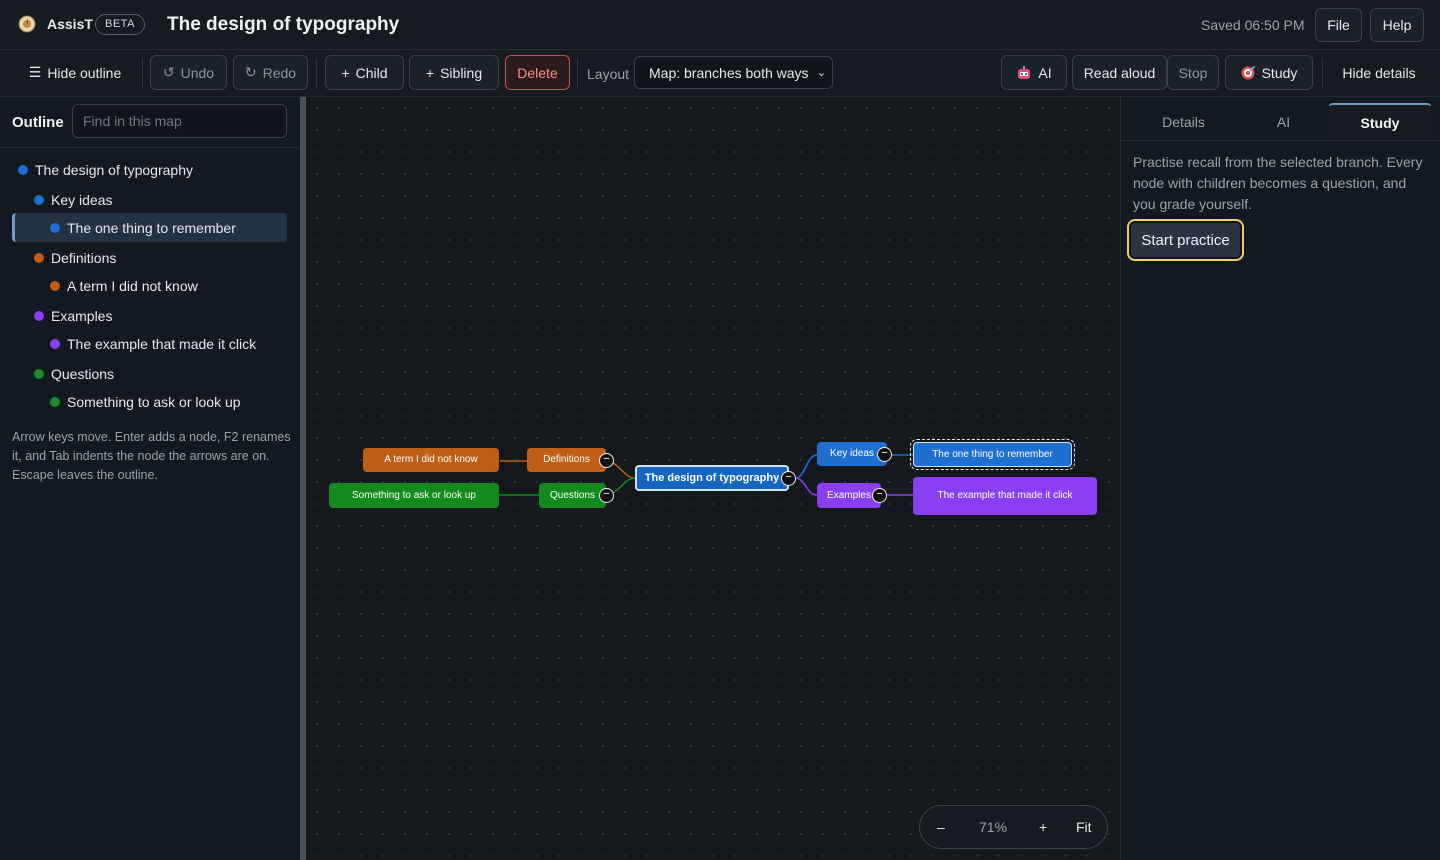 The width and height of the screenshot is (1440, 860). What do you see at coordinates (179, 121) in the screenshot?
I see `find-in-map-input` at bounding box center [179, 121].